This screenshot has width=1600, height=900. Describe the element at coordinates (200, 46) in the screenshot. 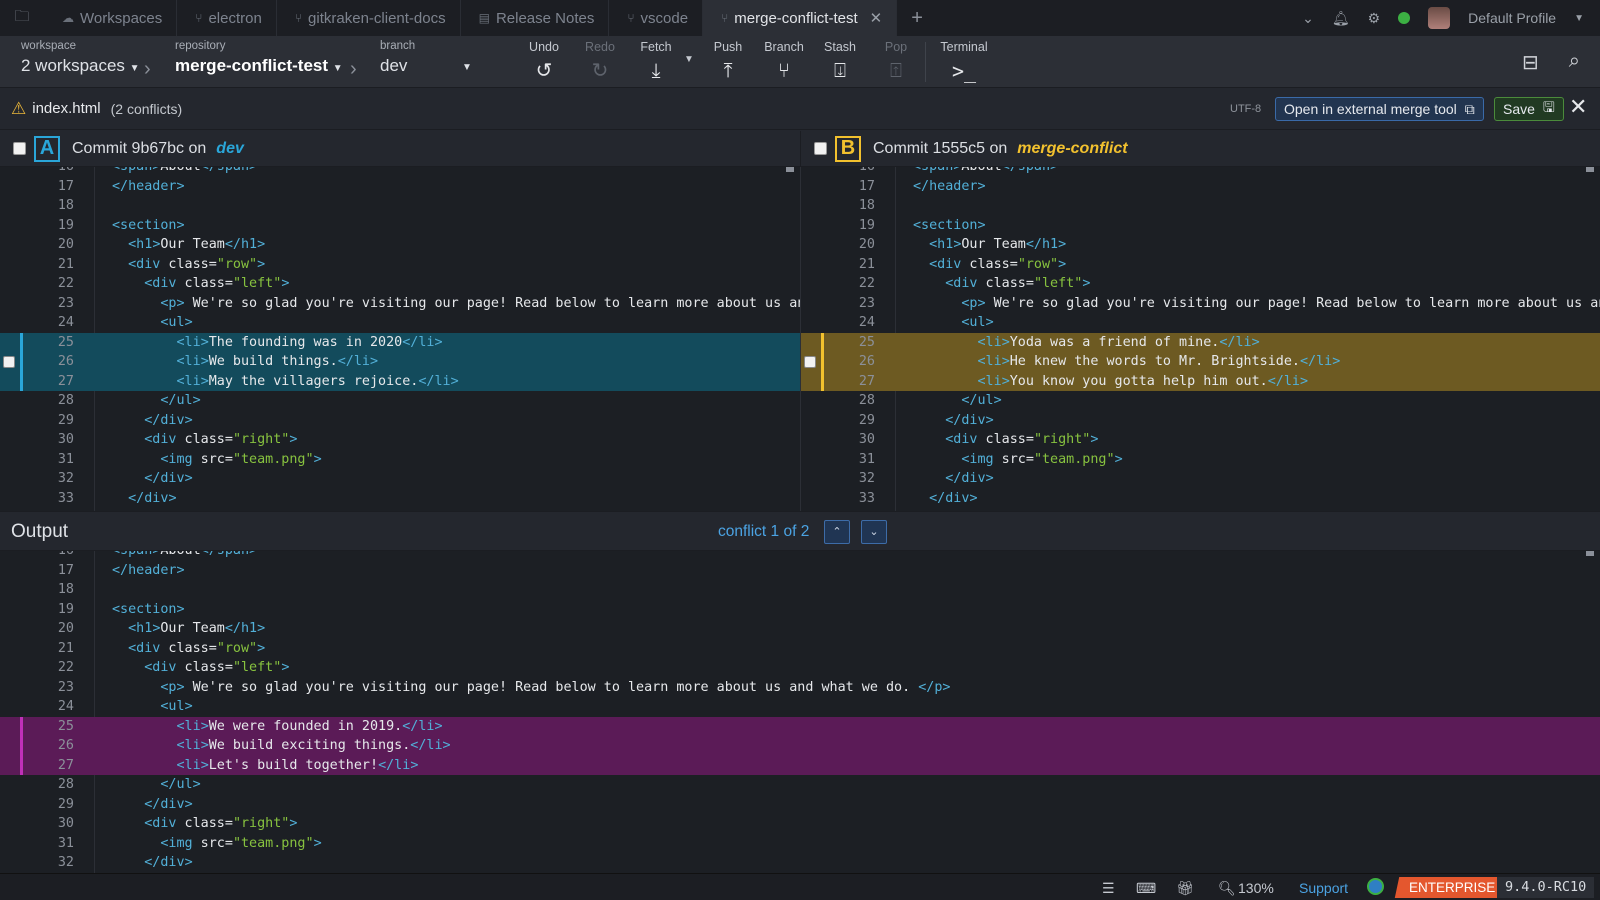

I see `repository-label: repository` at that location.